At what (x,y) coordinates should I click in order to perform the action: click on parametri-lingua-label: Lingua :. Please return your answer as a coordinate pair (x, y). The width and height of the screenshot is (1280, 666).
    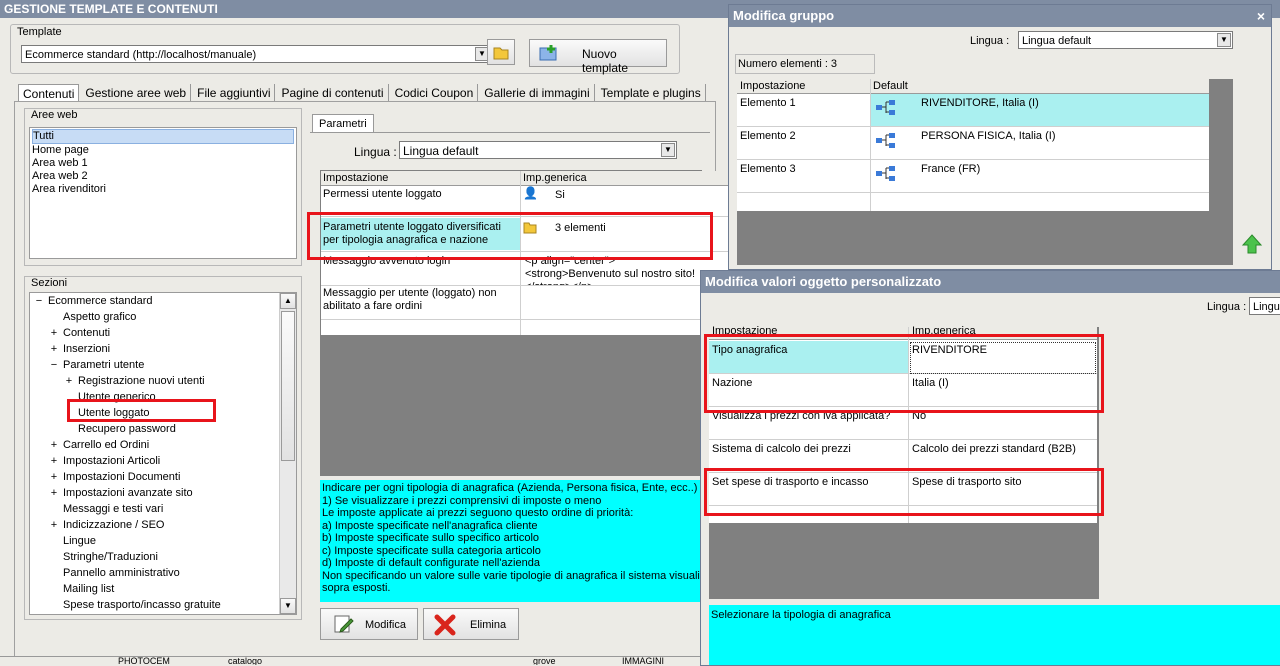
    Looking at the image, I should click on (375, 152).